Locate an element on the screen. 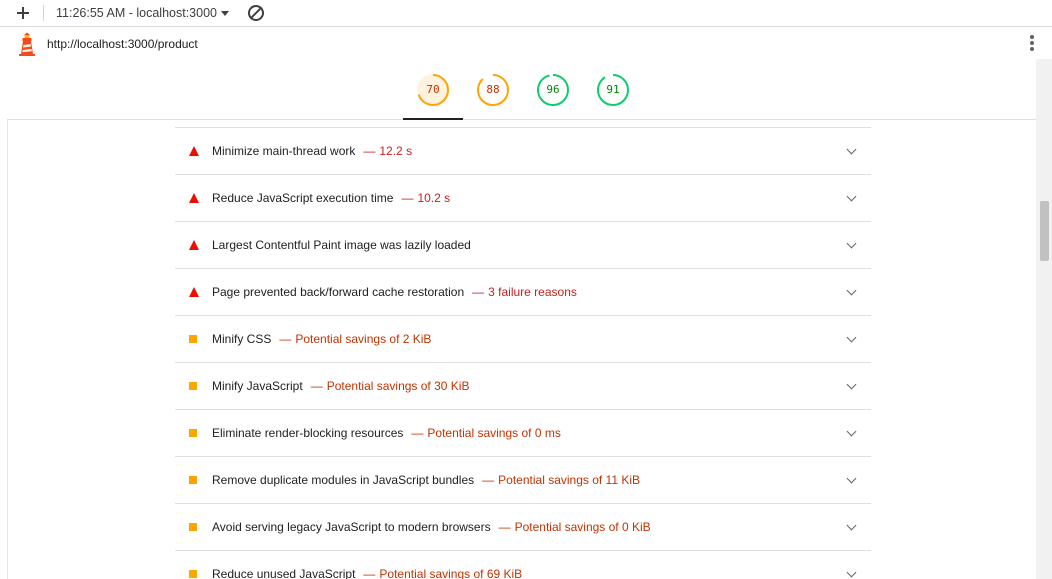 This screenshot has width=1052, height=579. audit-row: Minimize main-thread work — 12.2 s is located at coordinates (523, 151).